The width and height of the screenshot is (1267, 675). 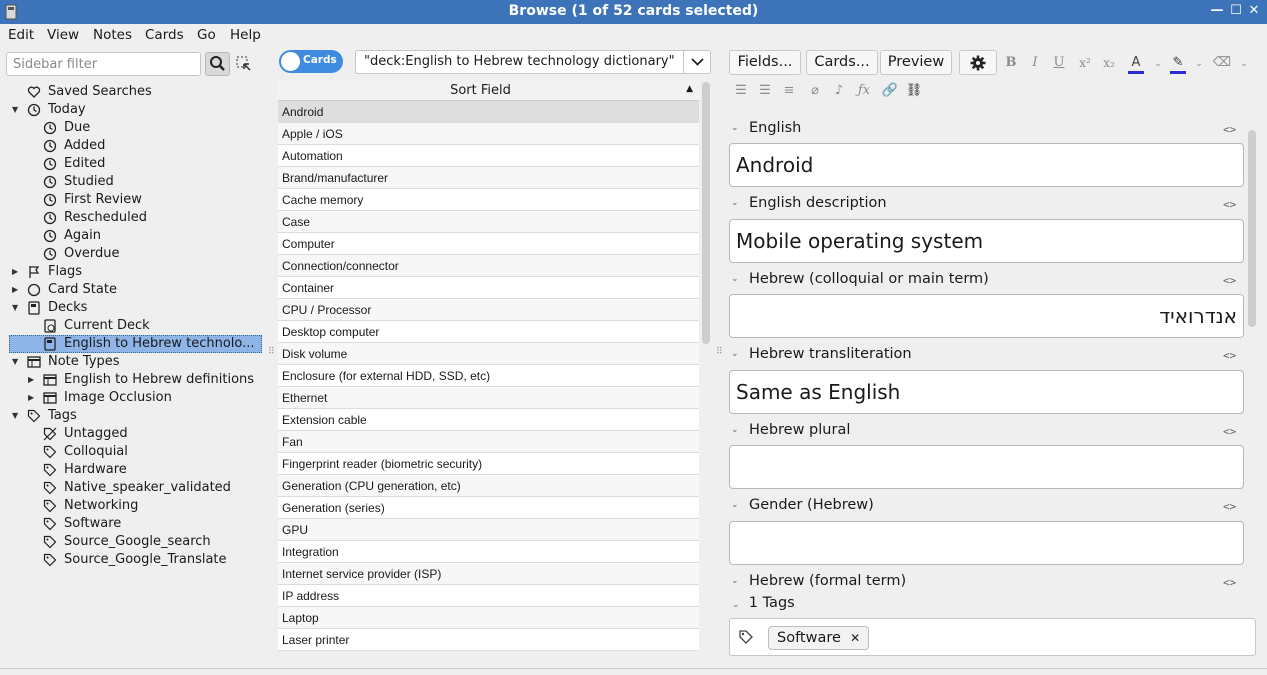 What do you see at coordinates (790, 432) in the screenshot?
I see `field-header: ⌄ Hebrew plural` at bounding box center [790, 432].